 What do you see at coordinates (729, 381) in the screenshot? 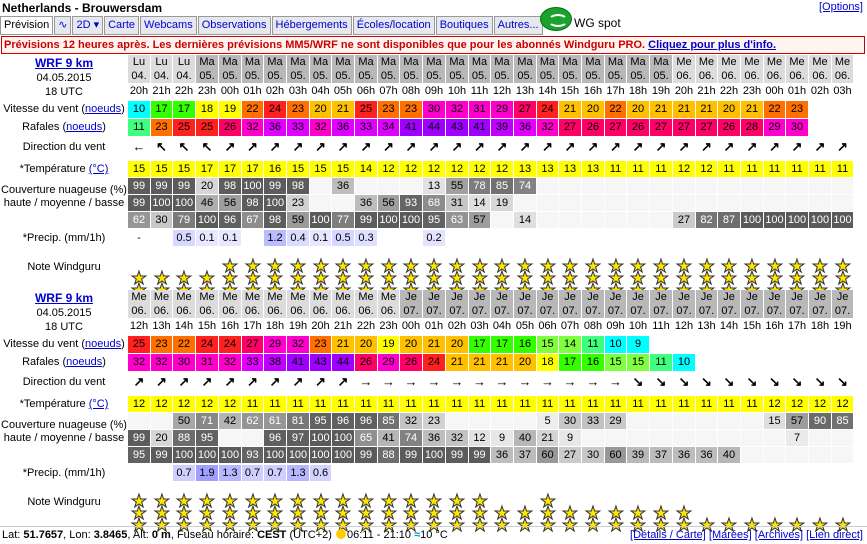
I see `direction-arrow: ↘` at bounding box center [729, 381].